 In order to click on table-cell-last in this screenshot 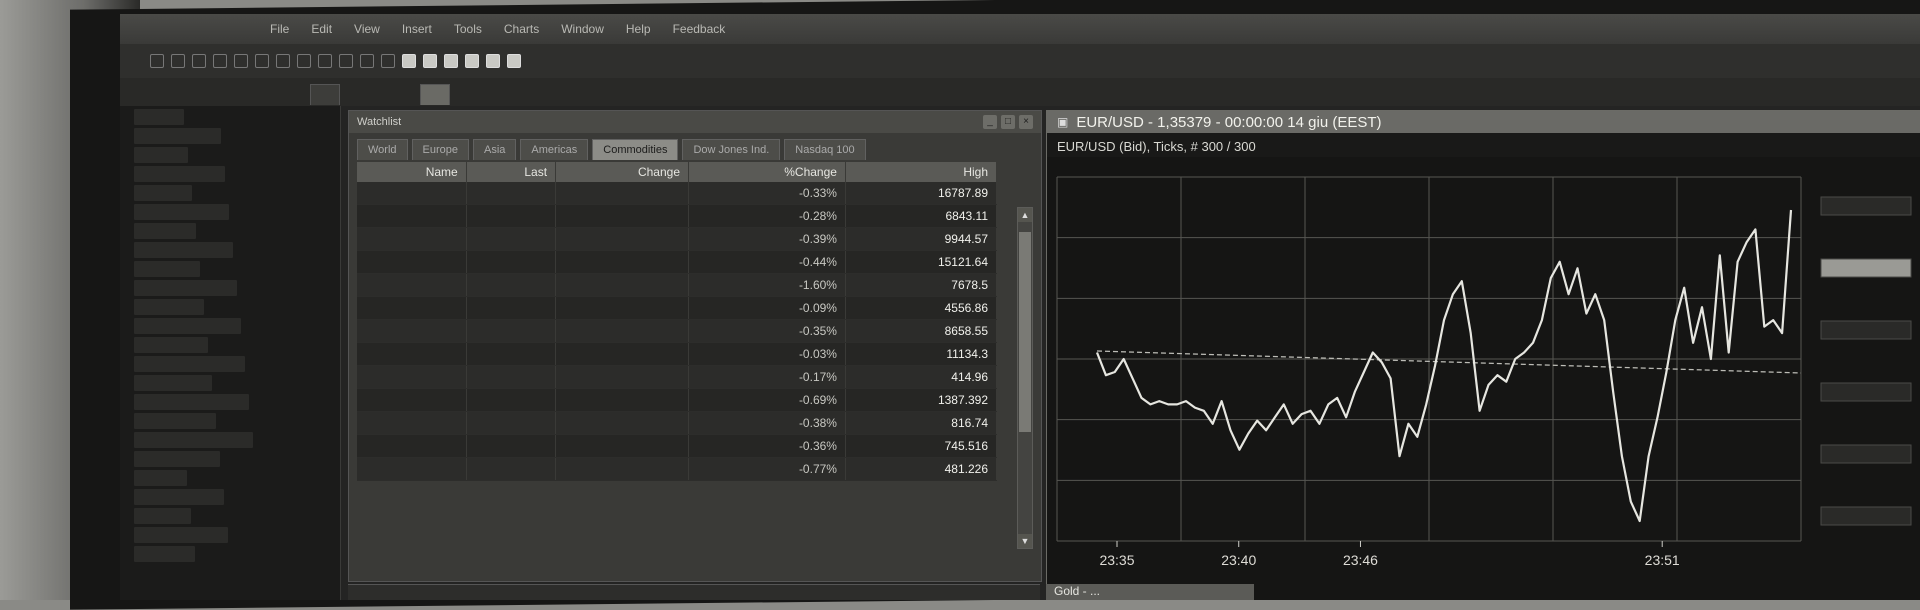, I will do `click(511, 354)`.